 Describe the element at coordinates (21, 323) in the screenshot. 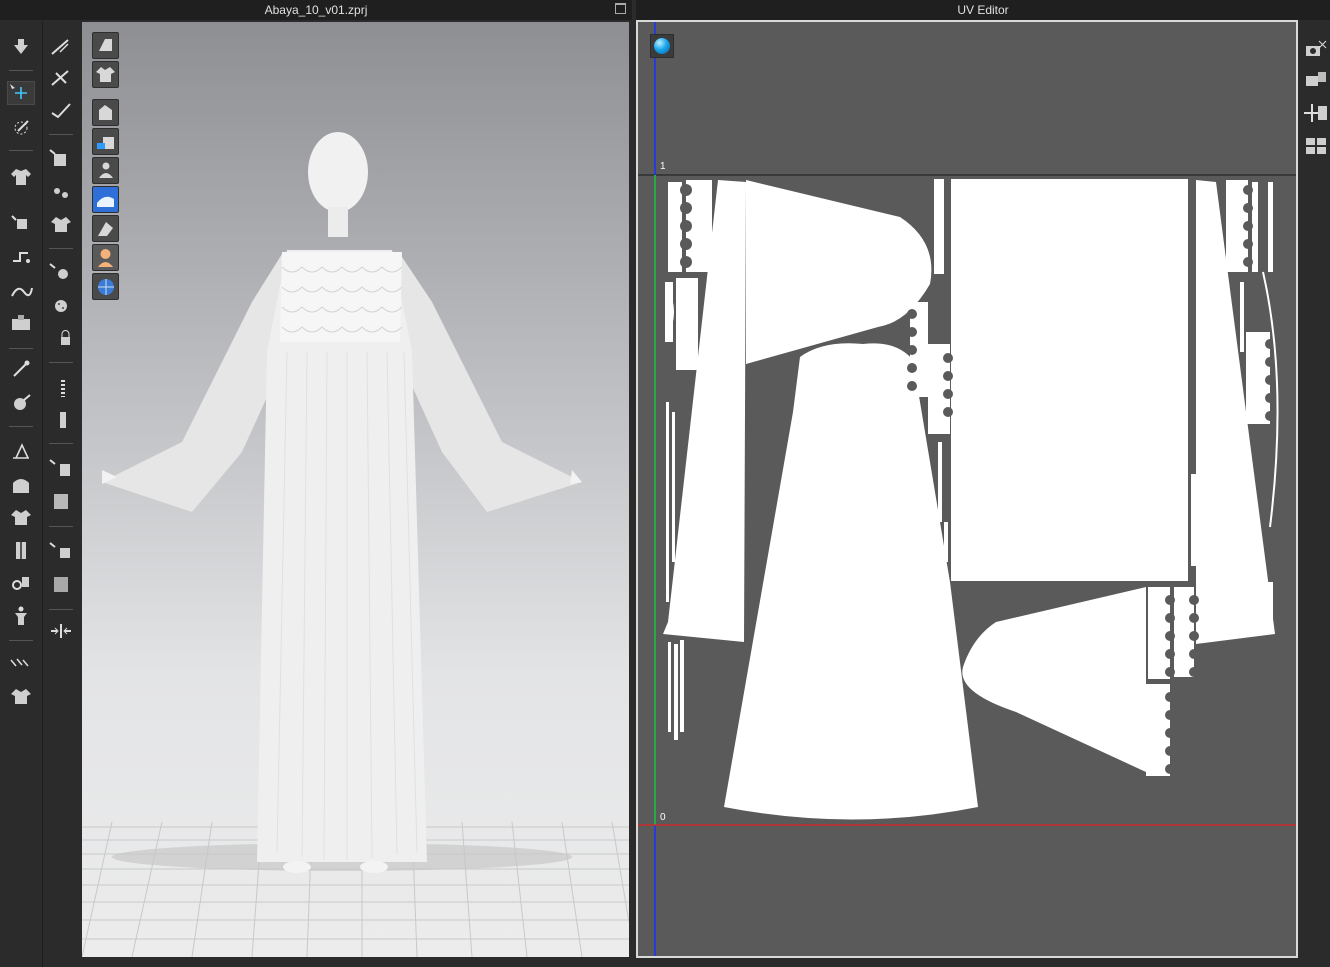

I see `tack-icon` at that location.